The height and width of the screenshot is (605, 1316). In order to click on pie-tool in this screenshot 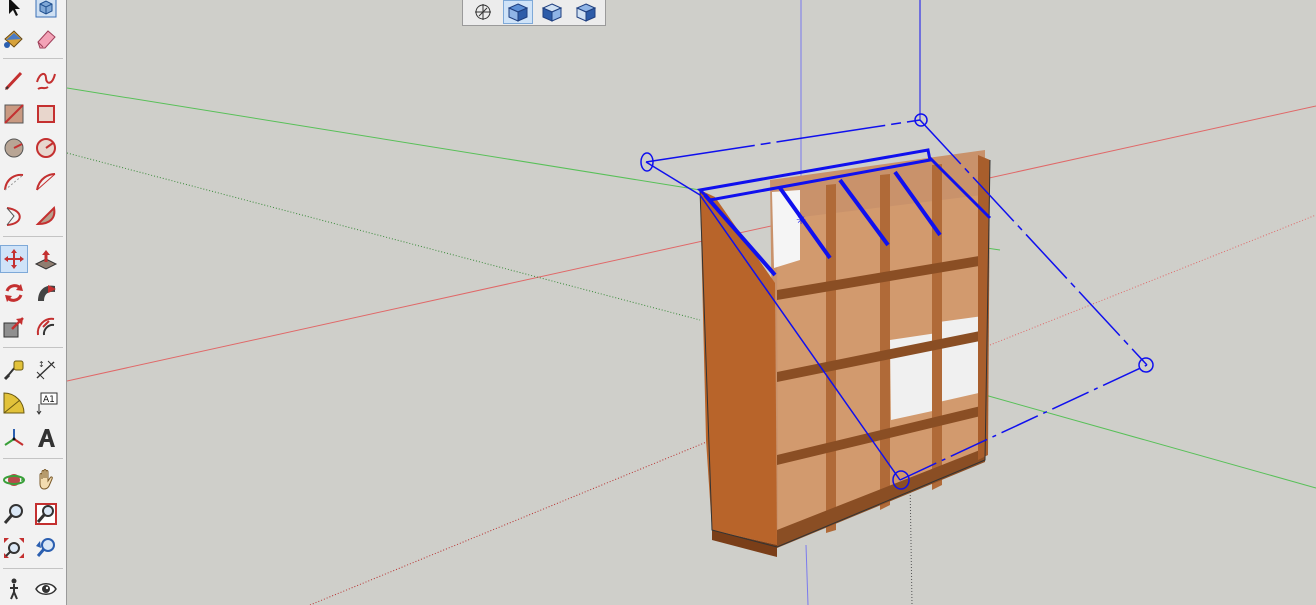, I will do `click(46, 216)`.